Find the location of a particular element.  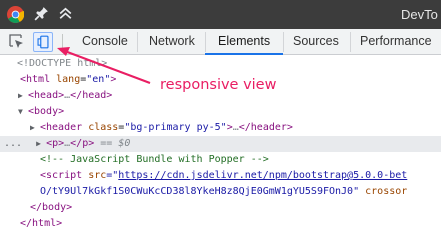

class-value: "bg-primary py-5" is located at coordinates (175, 127).